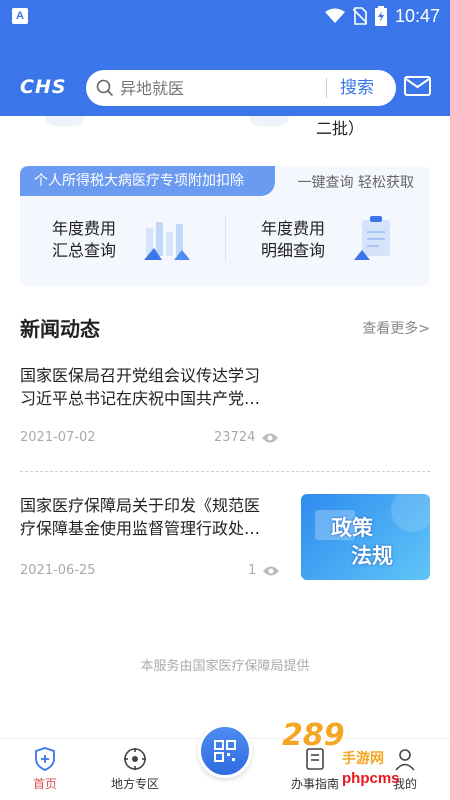 Image resolution: width=450 pixels, height=800 pixels. I want to click on card-ribbon: 个人所得税大病医疗专项附加扣除, so click(147, 181).